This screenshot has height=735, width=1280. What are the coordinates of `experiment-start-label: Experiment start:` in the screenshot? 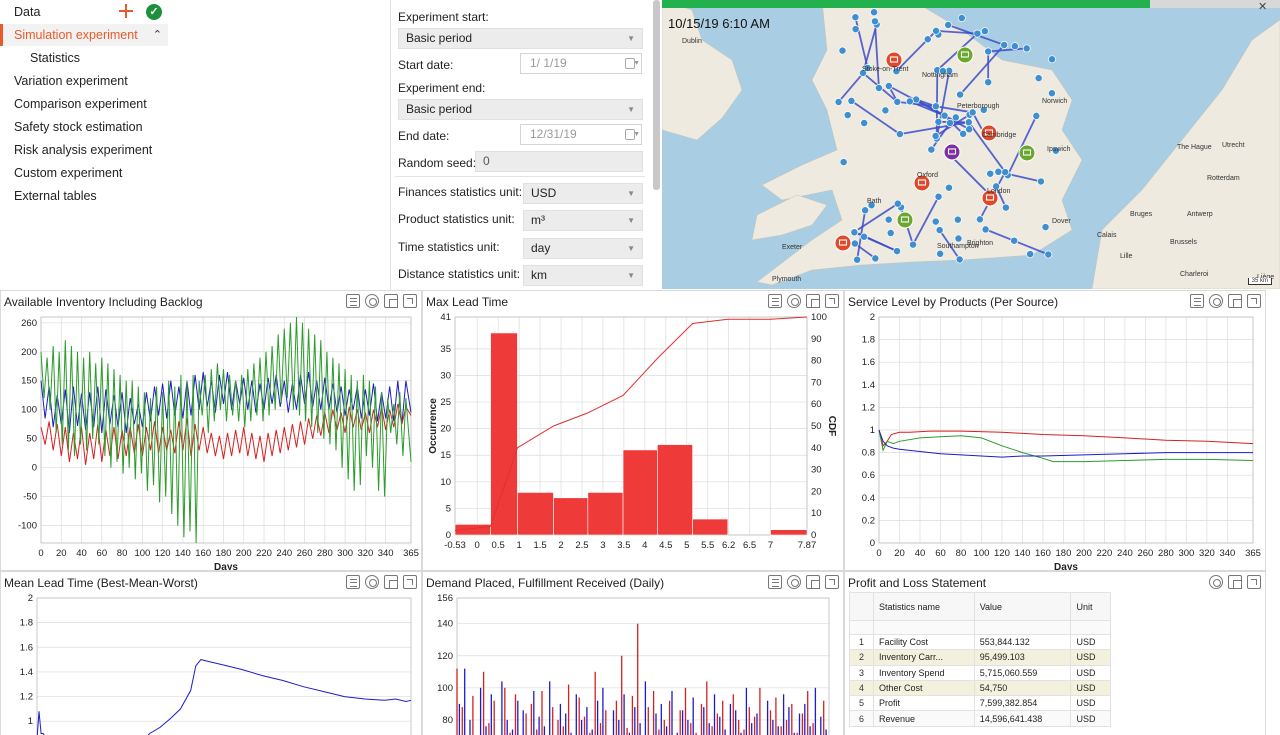 It's located at (443, 17).